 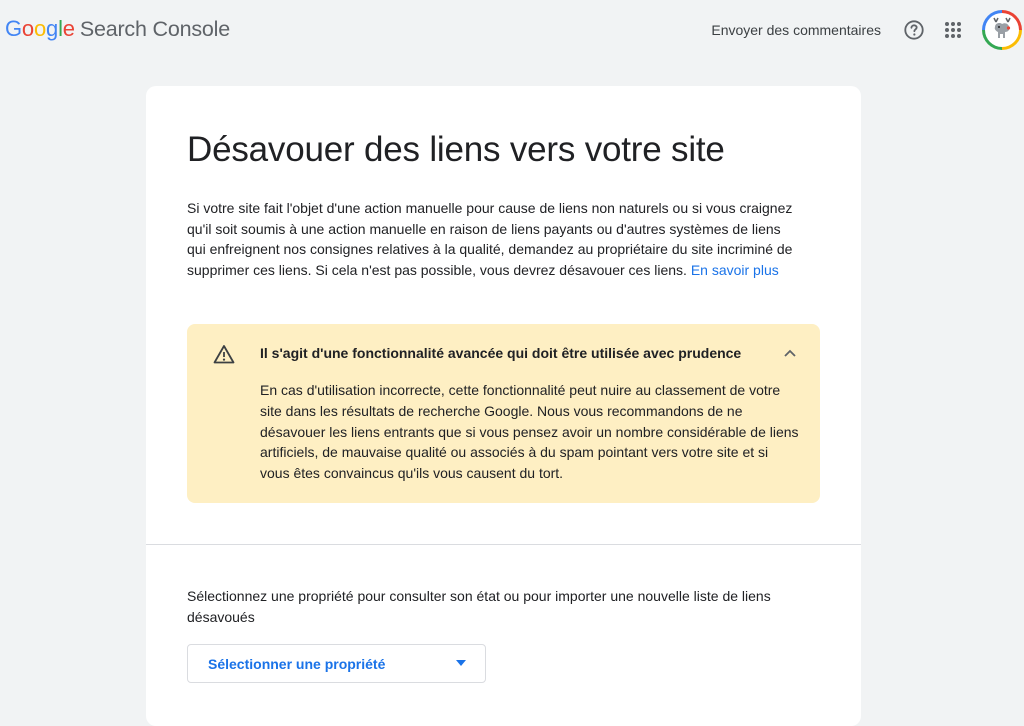 What do you see at coordinates (456, 149) in the screenshot?
I see `page-title: Désavouer des liens vers votre site` at bounding box center [456, 149].